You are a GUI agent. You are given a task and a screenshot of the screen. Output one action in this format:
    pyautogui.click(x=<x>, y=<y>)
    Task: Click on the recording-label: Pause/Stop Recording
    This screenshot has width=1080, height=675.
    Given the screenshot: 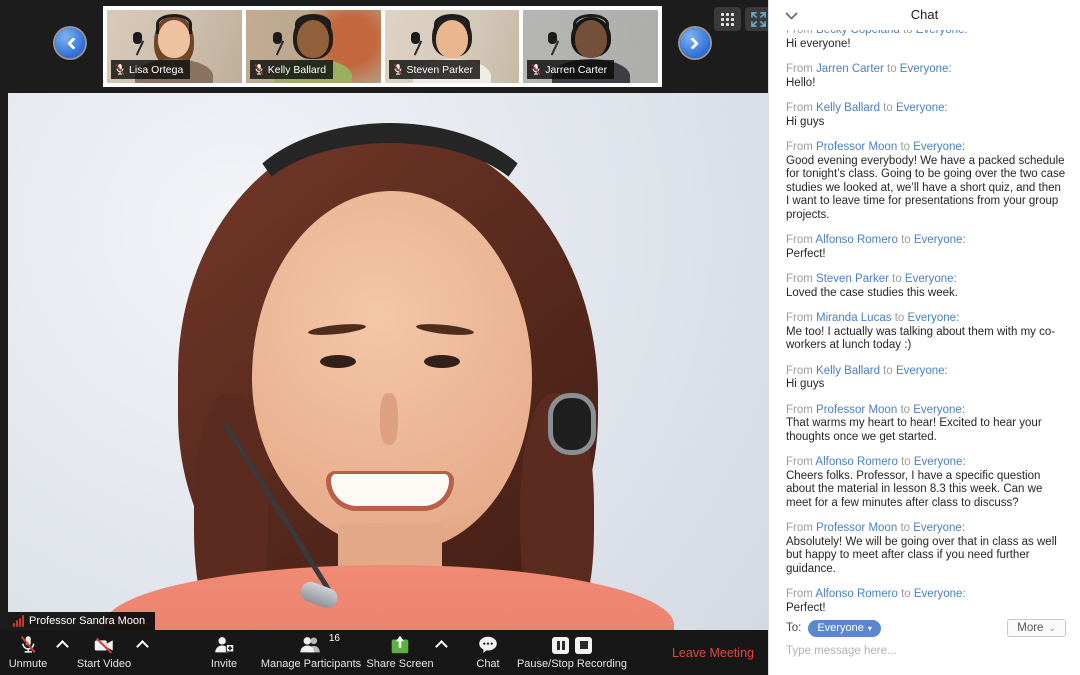 What is the action you would take?
    pyautogui.click(x=572, y=664)
    